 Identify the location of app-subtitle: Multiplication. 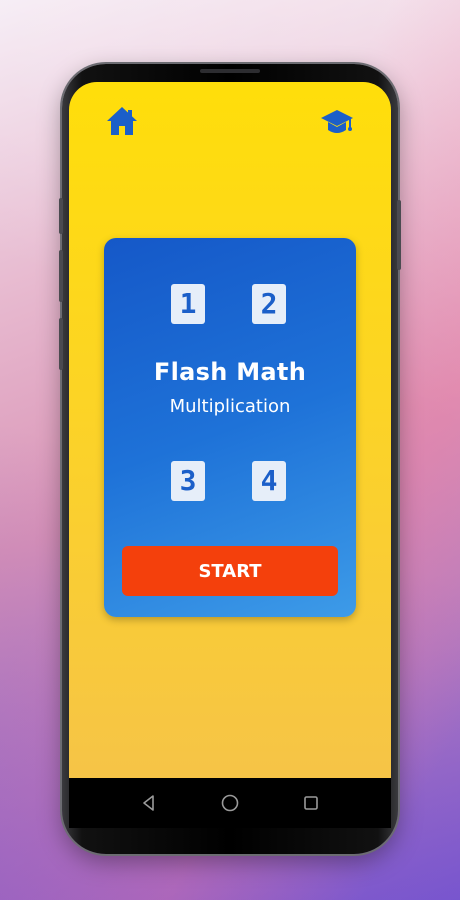
(230, 406).